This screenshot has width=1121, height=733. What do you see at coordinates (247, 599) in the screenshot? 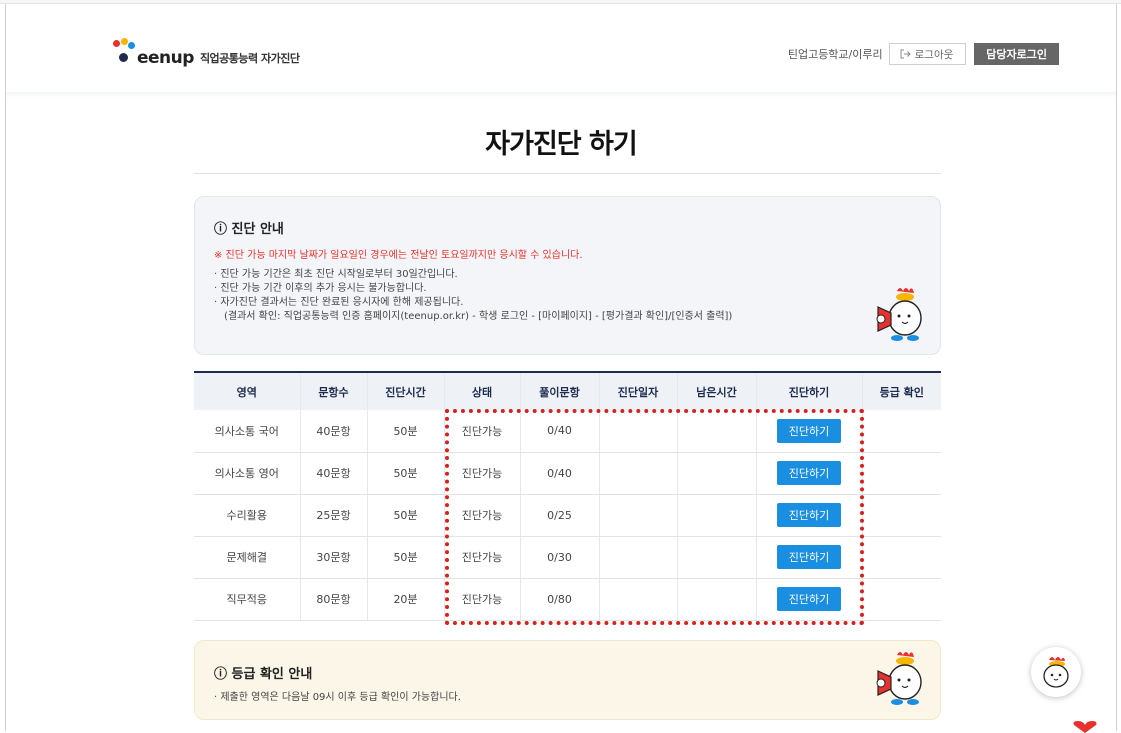
I see `cell-area: 직무적응` at bounding box center [247, 599].